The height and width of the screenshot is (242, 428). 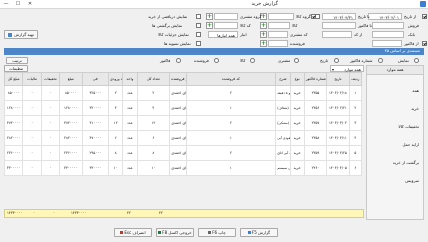 What do you see at coordinates (32, 79) in the screenshot?
I see `column-header: مالیات` at bounding box center [32, 79].